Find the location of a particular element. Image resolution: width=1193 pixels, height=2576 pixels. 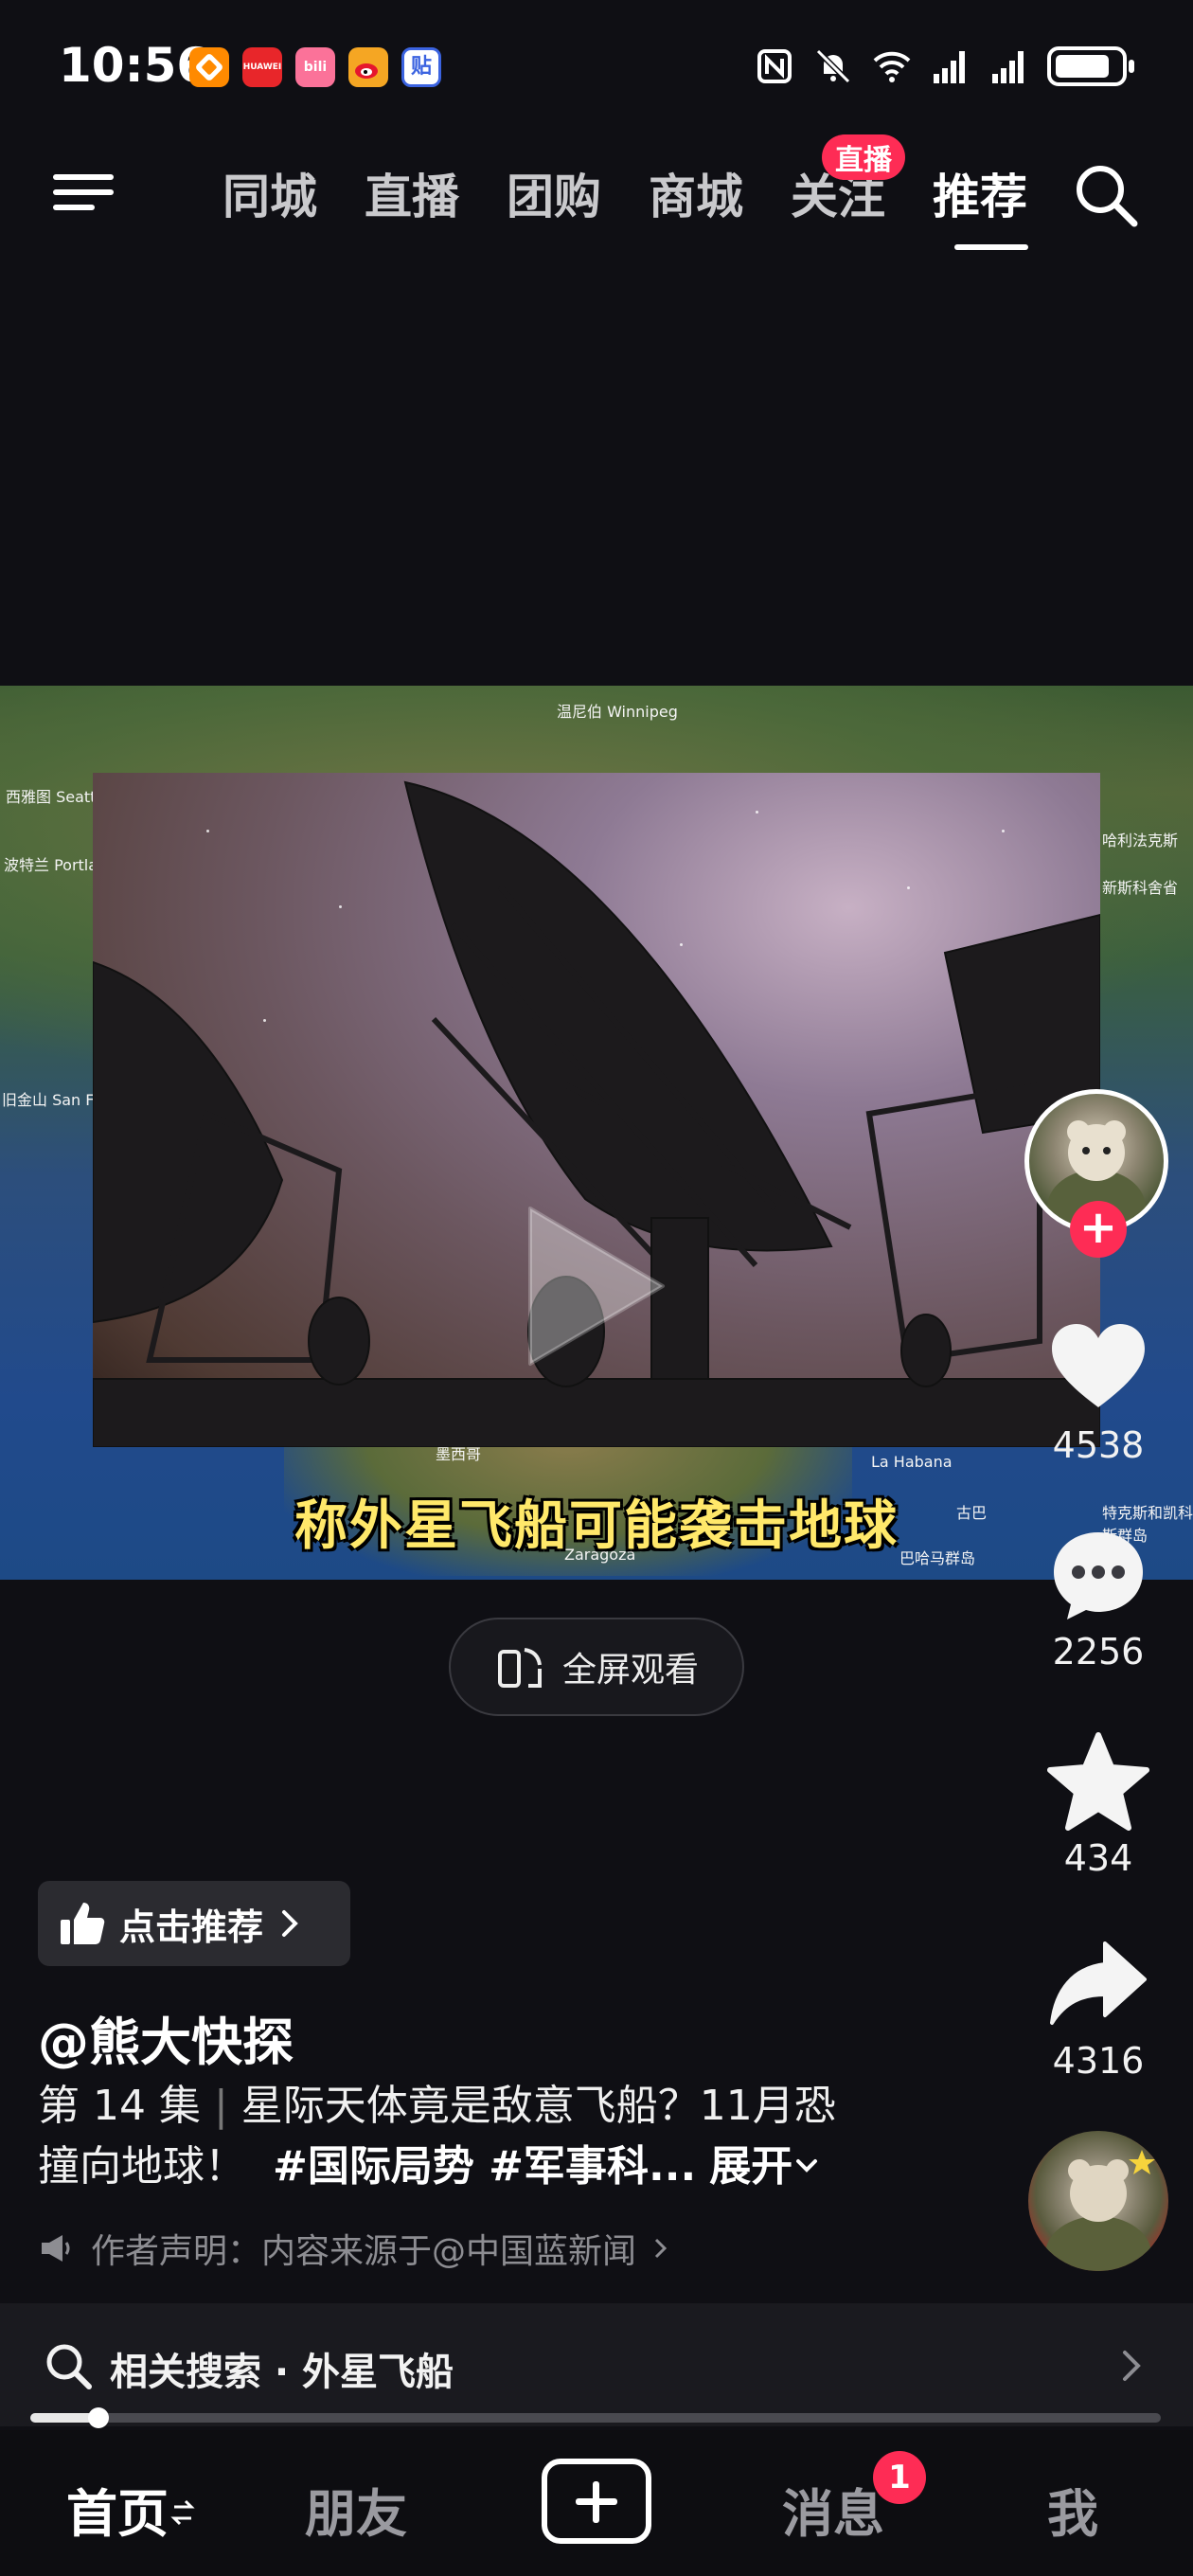

favorite-count: 434 is located at coordinates (1098, 1858).